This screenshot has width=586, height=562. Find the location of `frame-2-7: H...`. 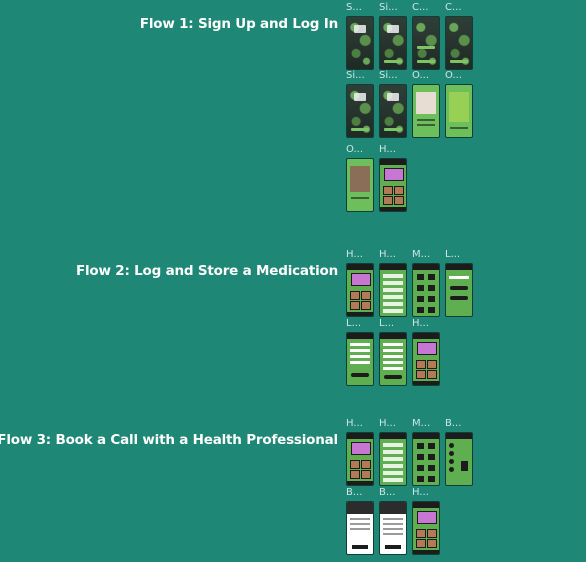

frame-2-7: H... is located at coordinates (426, 352).